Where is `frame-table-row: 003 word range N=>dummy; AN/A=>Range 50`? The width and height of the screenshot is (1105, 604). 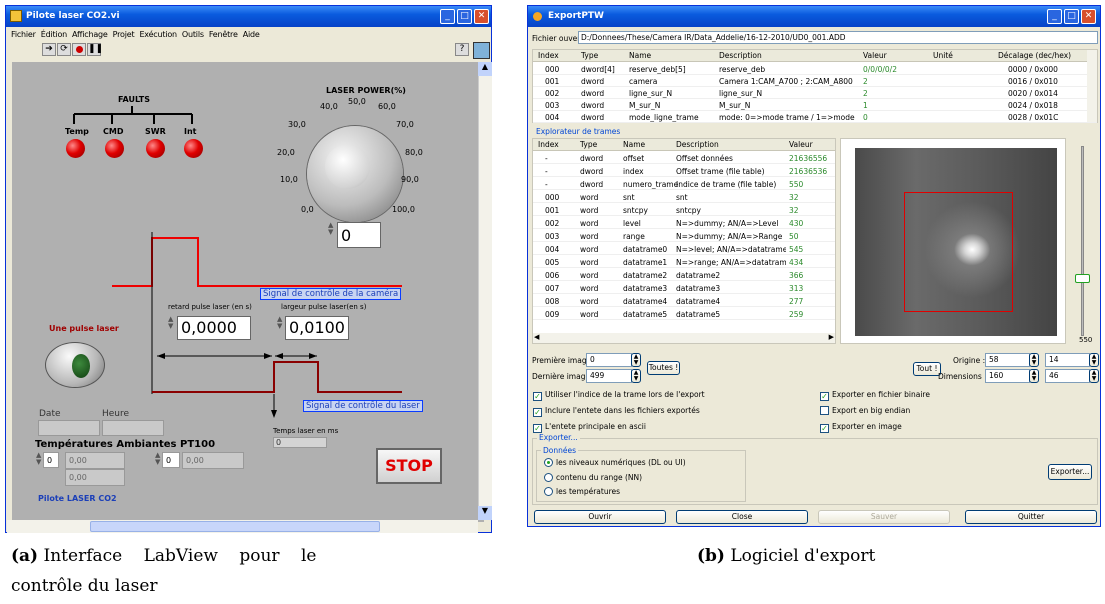 frame-table-row: 003 word range N=>dummy; AN/A=>Range 50 is located at coordinates (684, 236).